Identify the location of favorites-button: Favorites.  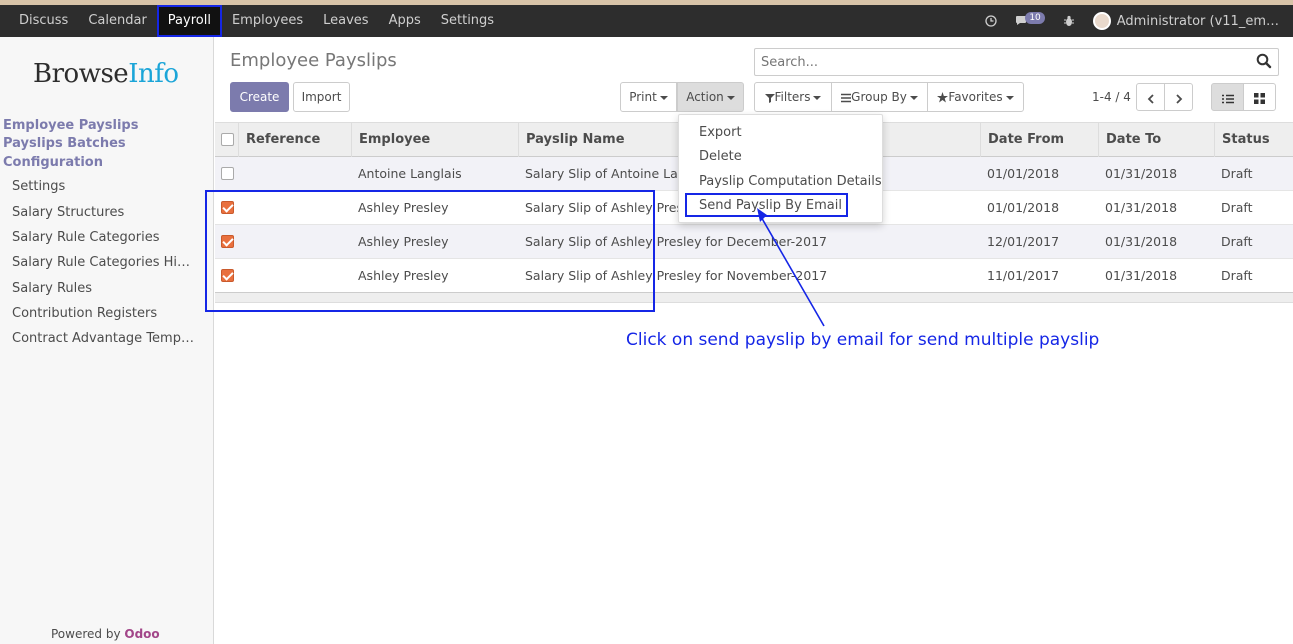
(975, 97).